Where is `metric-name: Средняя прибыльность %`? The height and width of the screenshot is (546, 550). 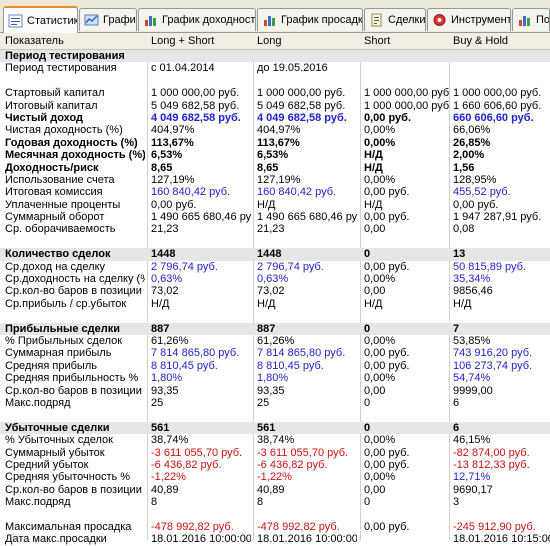
metric-name: Средняя прибыльность % is located at coordinates (72, 378).